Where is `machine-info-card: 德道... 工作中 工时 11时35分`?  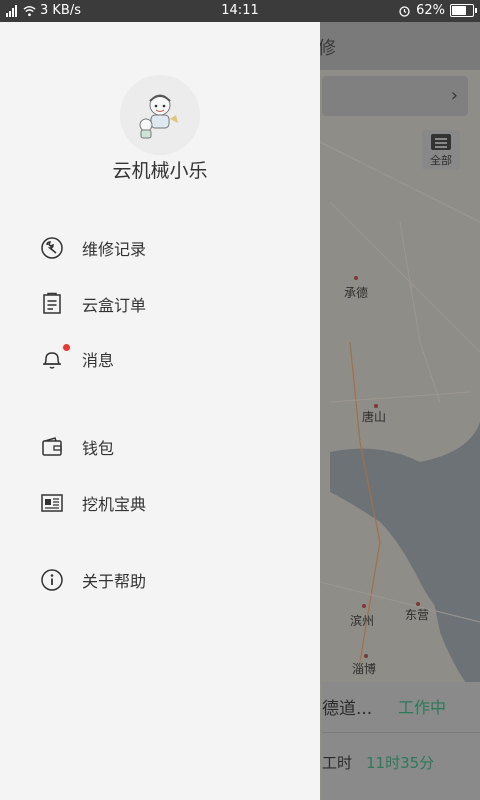
machine-info-card: 德道... 工作中 工时 11时35分 is located at coordinates (401, 741).